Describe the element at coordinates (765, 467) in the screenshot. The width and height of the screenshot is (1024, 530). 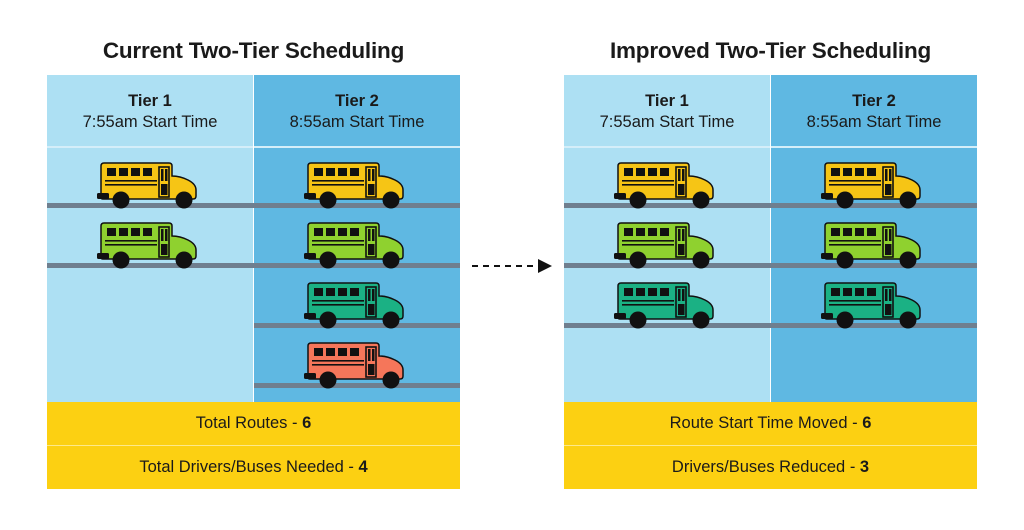
I see `summary-label: Drivers/Buses Reduced -` at that location.